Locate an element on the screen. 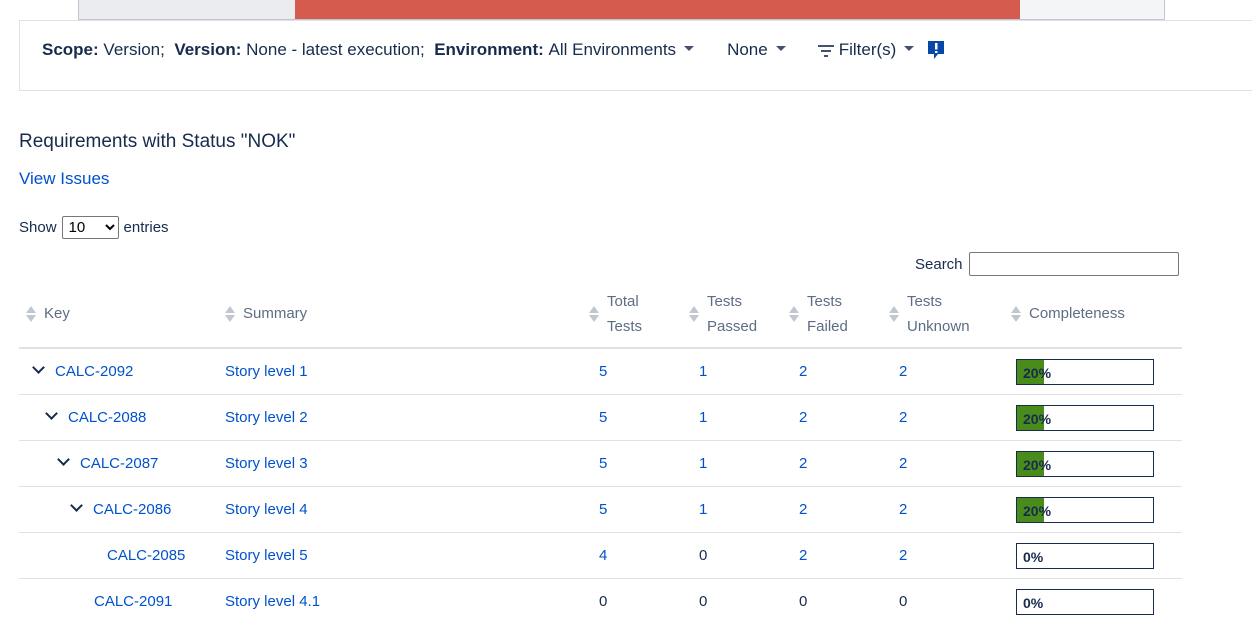  column-failed-line2: Failed is located at coordinates (827, 326).